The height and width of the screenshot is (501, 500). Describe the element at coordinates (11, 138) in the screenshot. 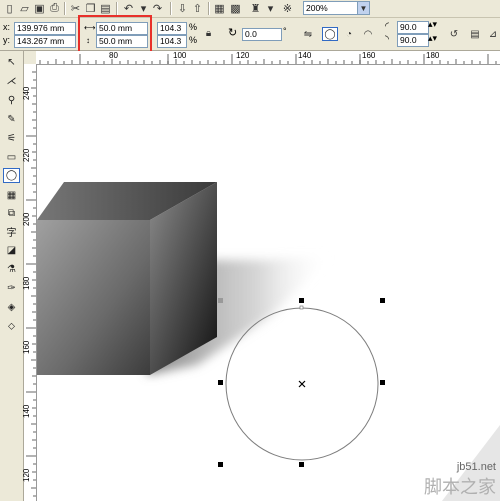

I see `smart-fill-tool-icon: ⚟` at that location.